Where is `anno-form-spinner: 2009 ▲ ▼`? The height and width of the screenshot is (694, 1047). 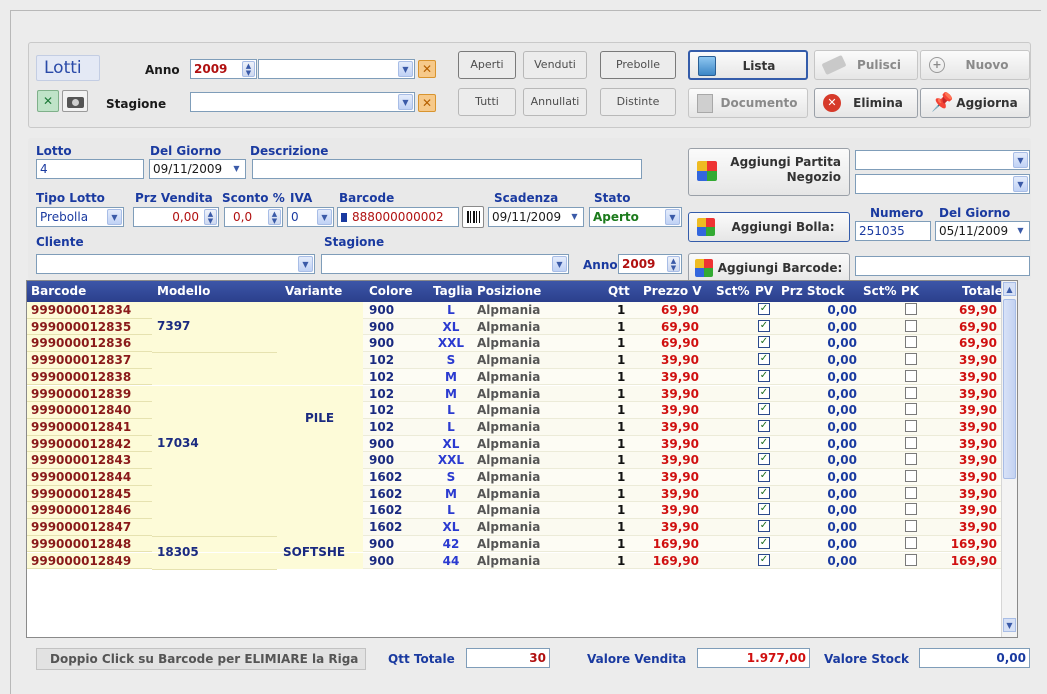 anno-form-spinner: 2009 ▲ ▼ is located at coordinates (650, 264).